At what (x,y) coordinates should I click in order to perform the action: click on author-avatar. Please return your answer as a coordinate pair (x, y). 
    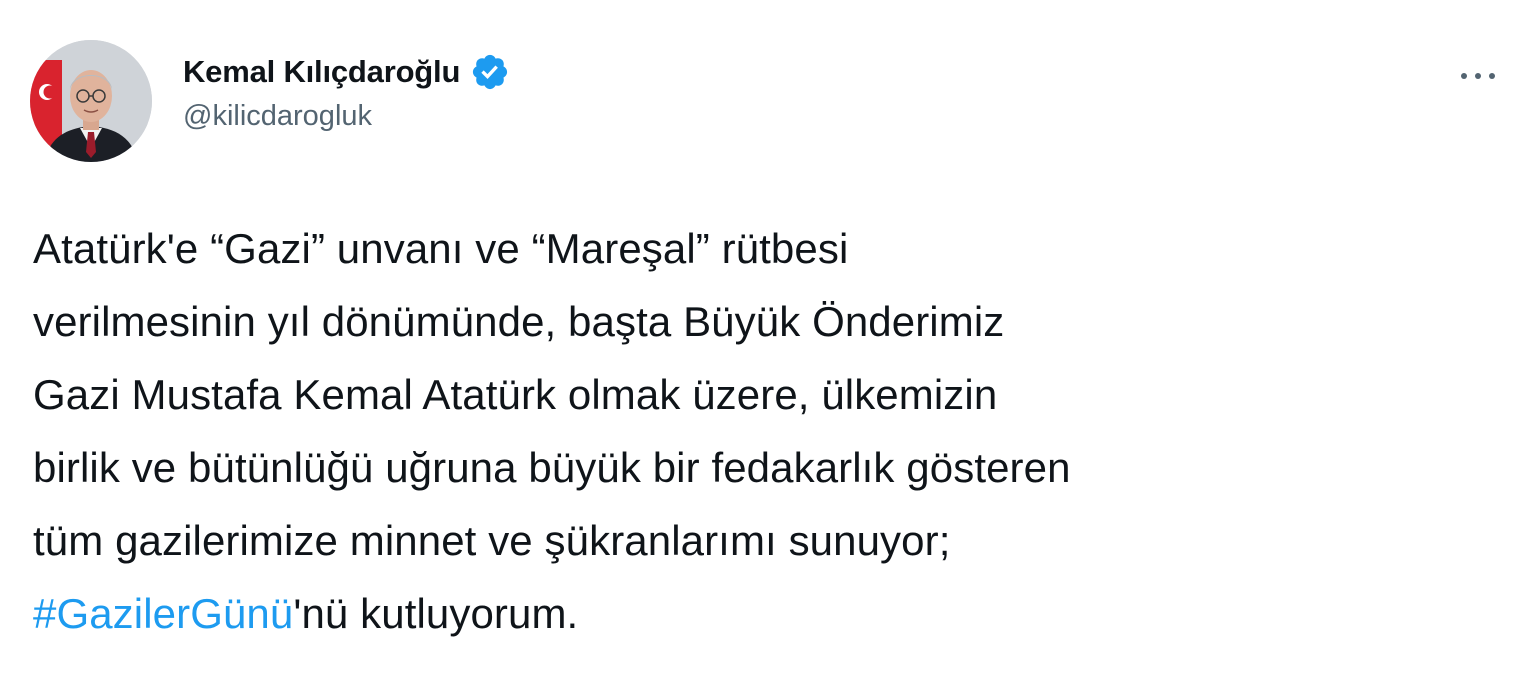
    Looking at the image, I should click on (91, 101).